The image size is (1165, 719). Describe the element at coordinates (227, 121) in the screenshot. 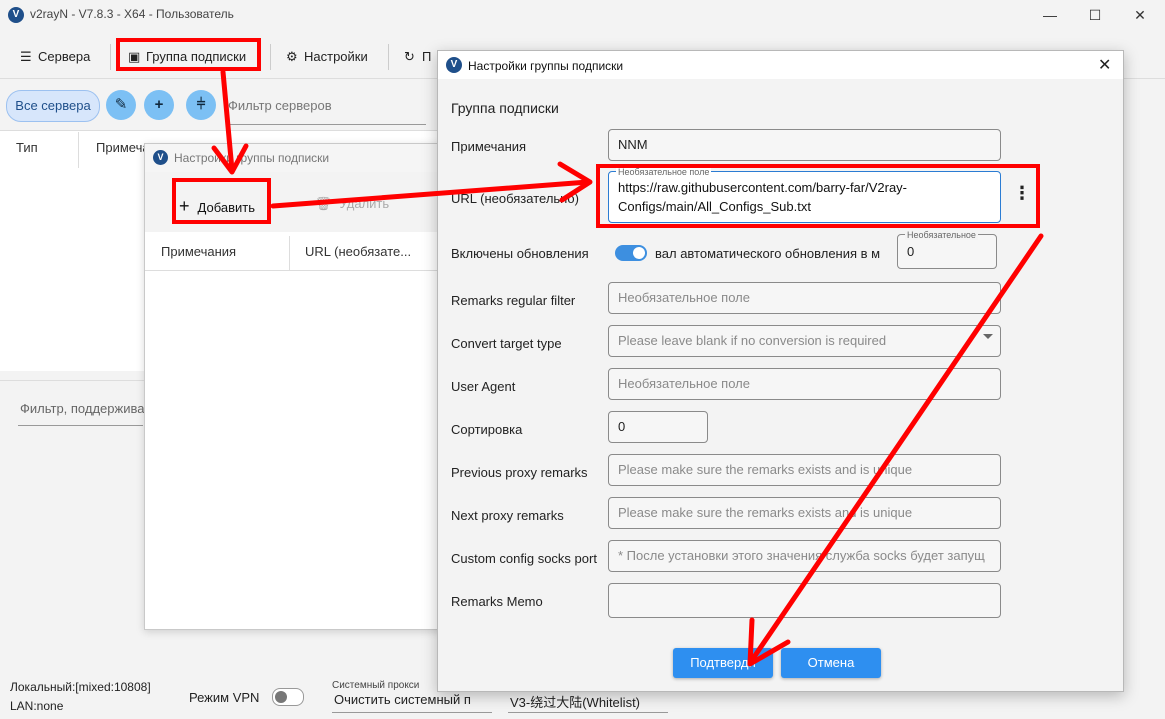

I see `arrow-to-add-button` at that location.